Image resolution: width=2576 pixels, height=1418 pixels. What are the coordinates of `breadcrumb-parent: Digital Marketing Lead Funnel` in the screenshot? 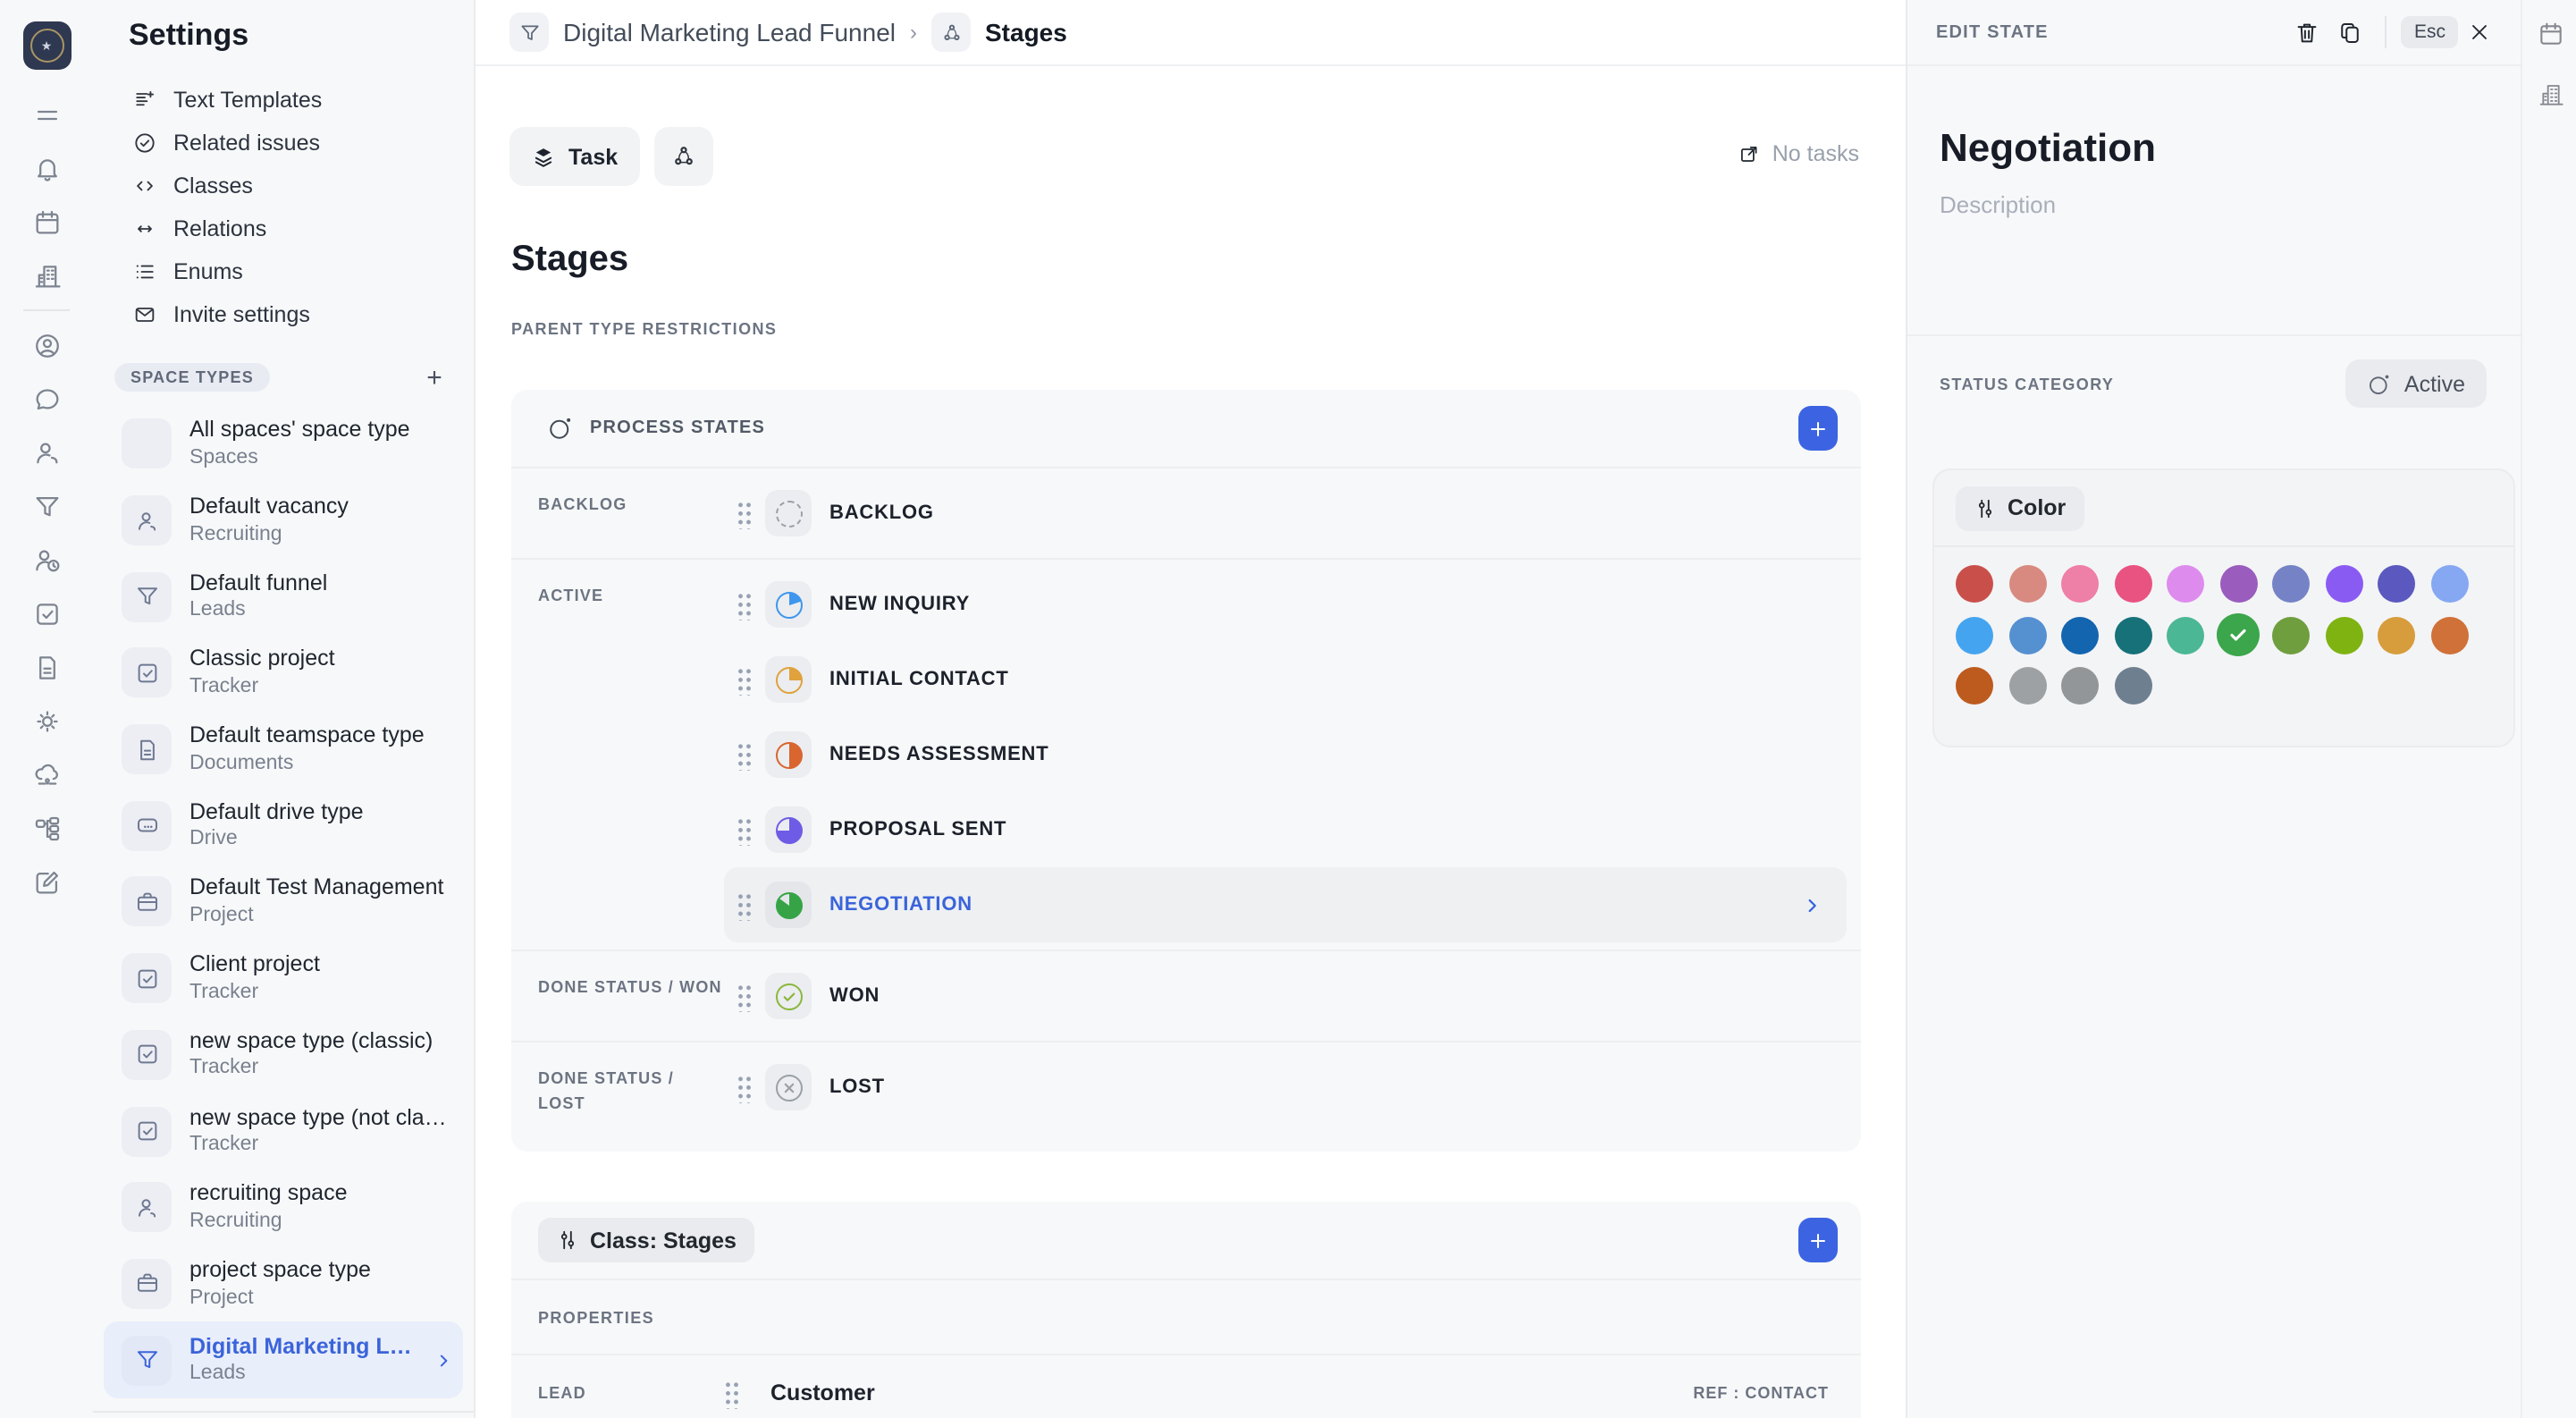 It's located at (730, 32).